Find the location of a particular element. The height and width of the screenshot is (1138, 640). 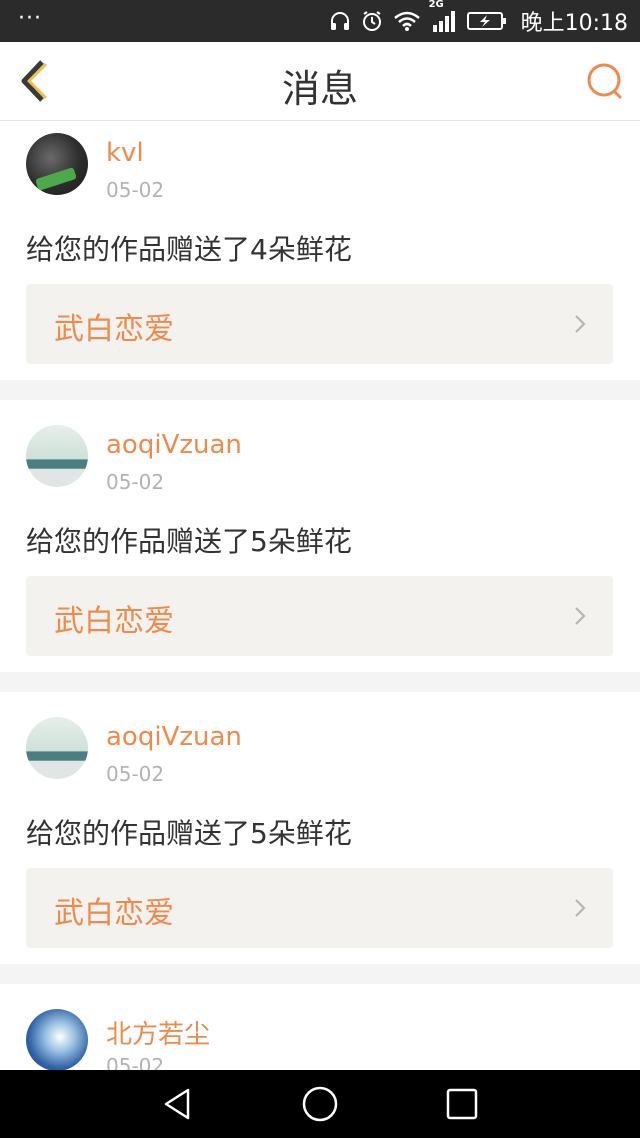

search-button is located at coordinates (605, 81).